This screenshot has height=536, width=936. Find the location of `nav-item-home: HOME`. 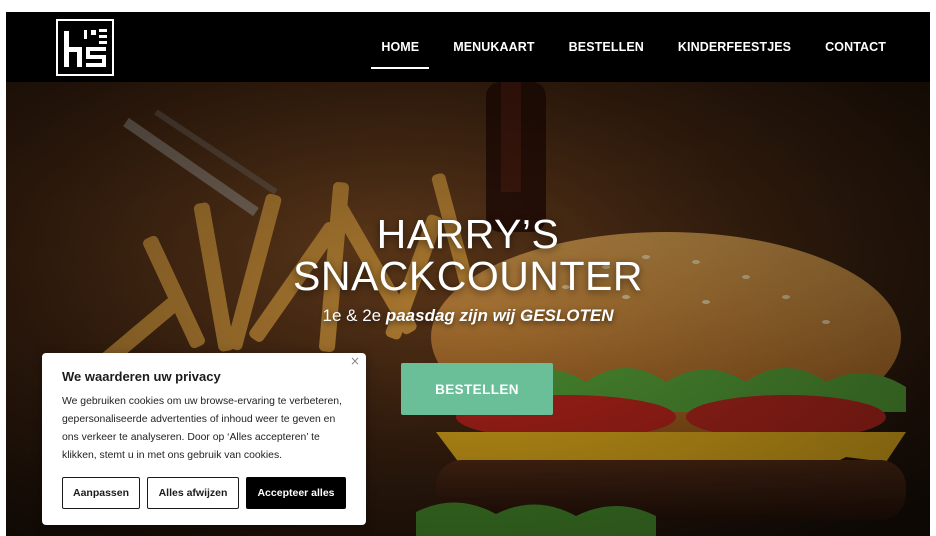

nav-item-home: HOME is located at coordinates (400, 48).